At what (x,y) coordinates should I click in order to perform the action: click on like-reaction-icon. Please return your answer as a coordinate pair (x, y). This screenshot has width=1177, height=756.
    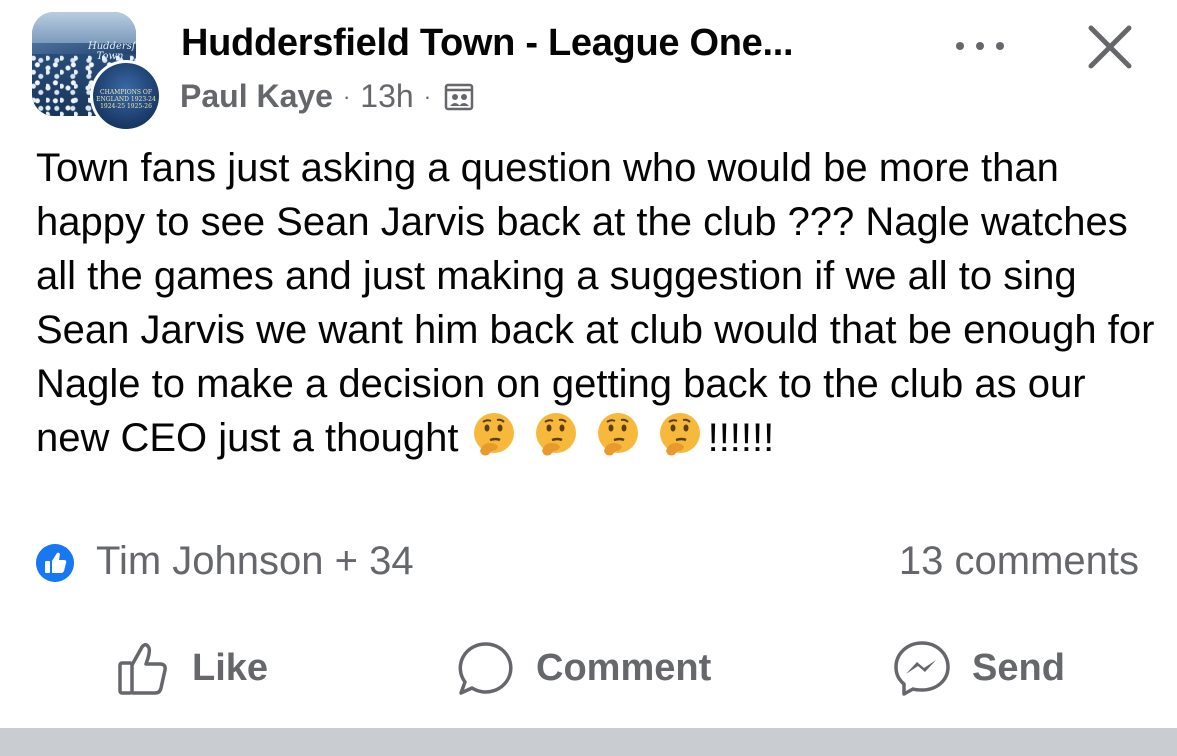
    Looking at the image, I should click on (55, 563).